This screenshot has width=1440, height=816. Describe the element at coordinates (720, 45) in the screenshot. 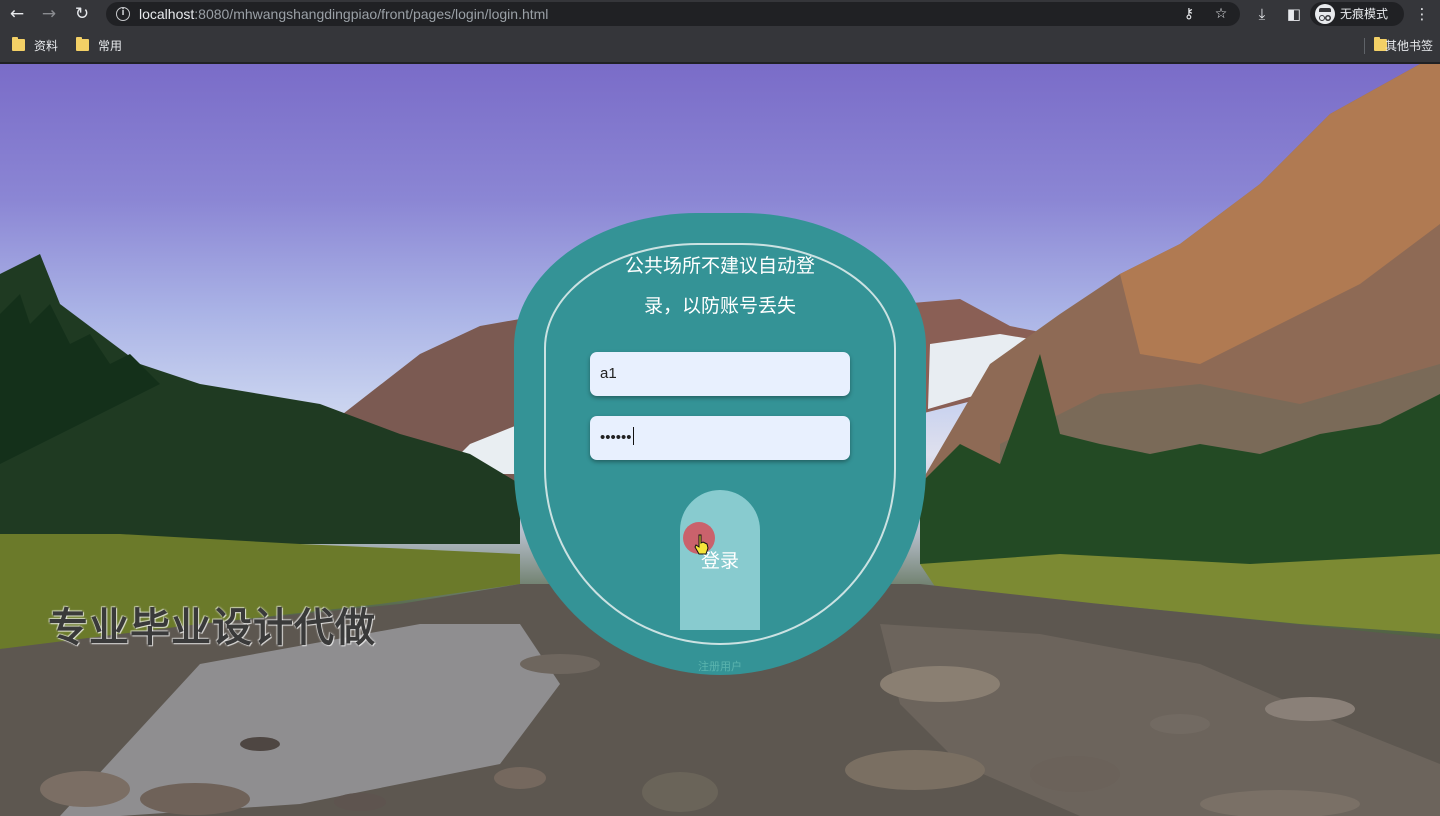

I see `bookmarks-bar: 资料 常用 其他书签` at that location.